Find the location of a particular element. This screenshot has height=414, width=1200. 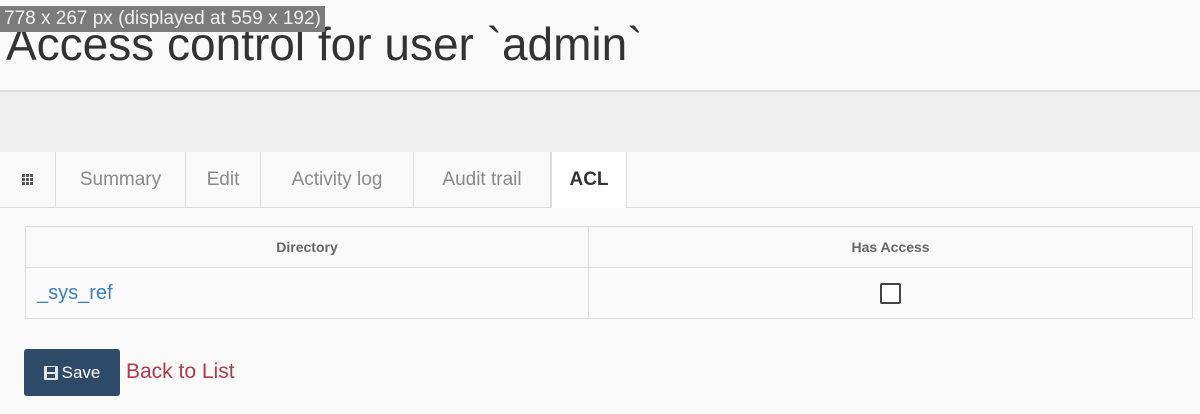

has-access-cell is located at coordinates (890, 293).